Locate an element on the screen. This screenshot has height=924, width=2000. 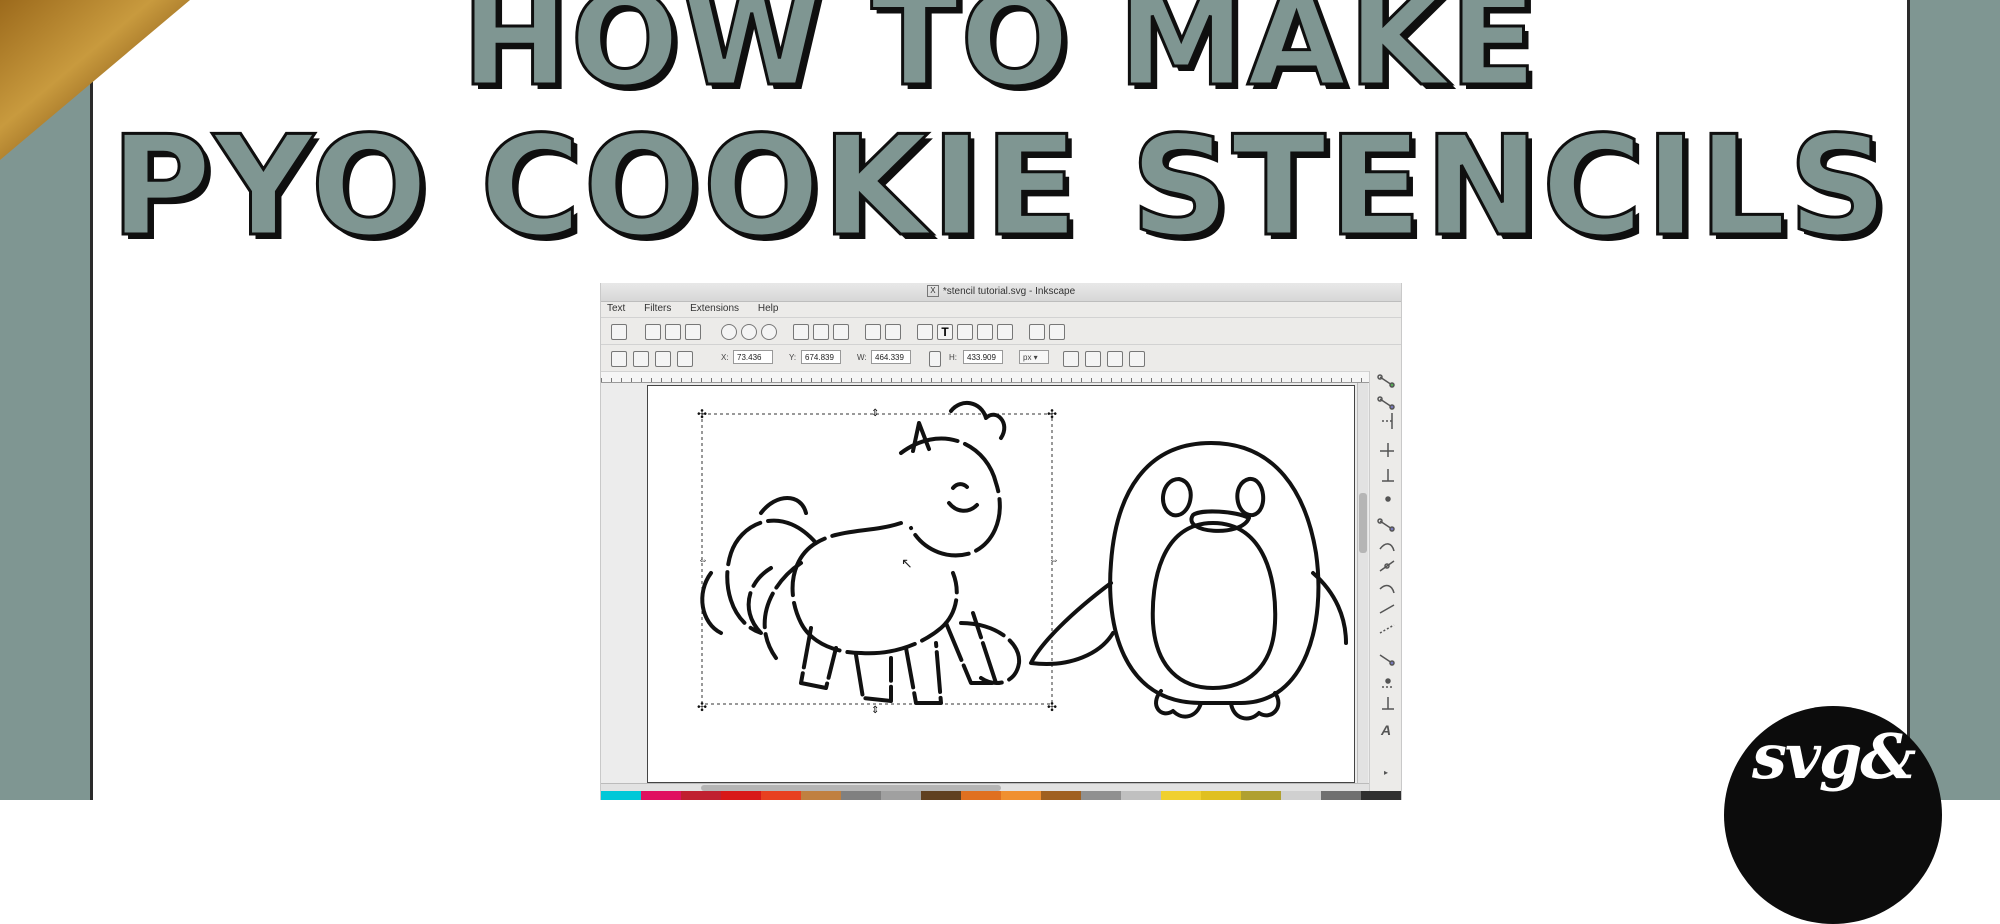
raise-icon is located at coordinates (663, 359).